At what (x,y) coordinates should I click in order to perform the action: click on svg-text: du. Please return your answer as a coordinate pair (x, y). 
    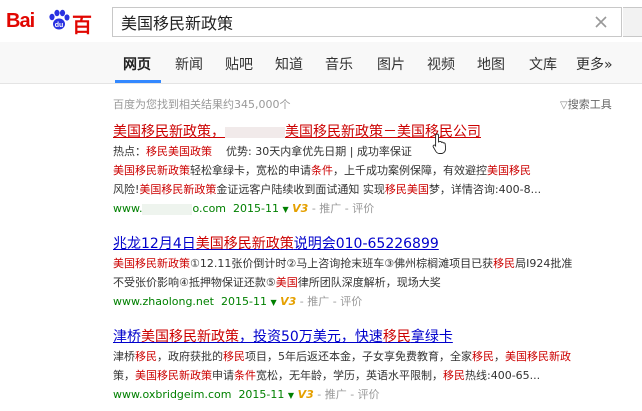
    Looking at the image, I should click on (59, 25).